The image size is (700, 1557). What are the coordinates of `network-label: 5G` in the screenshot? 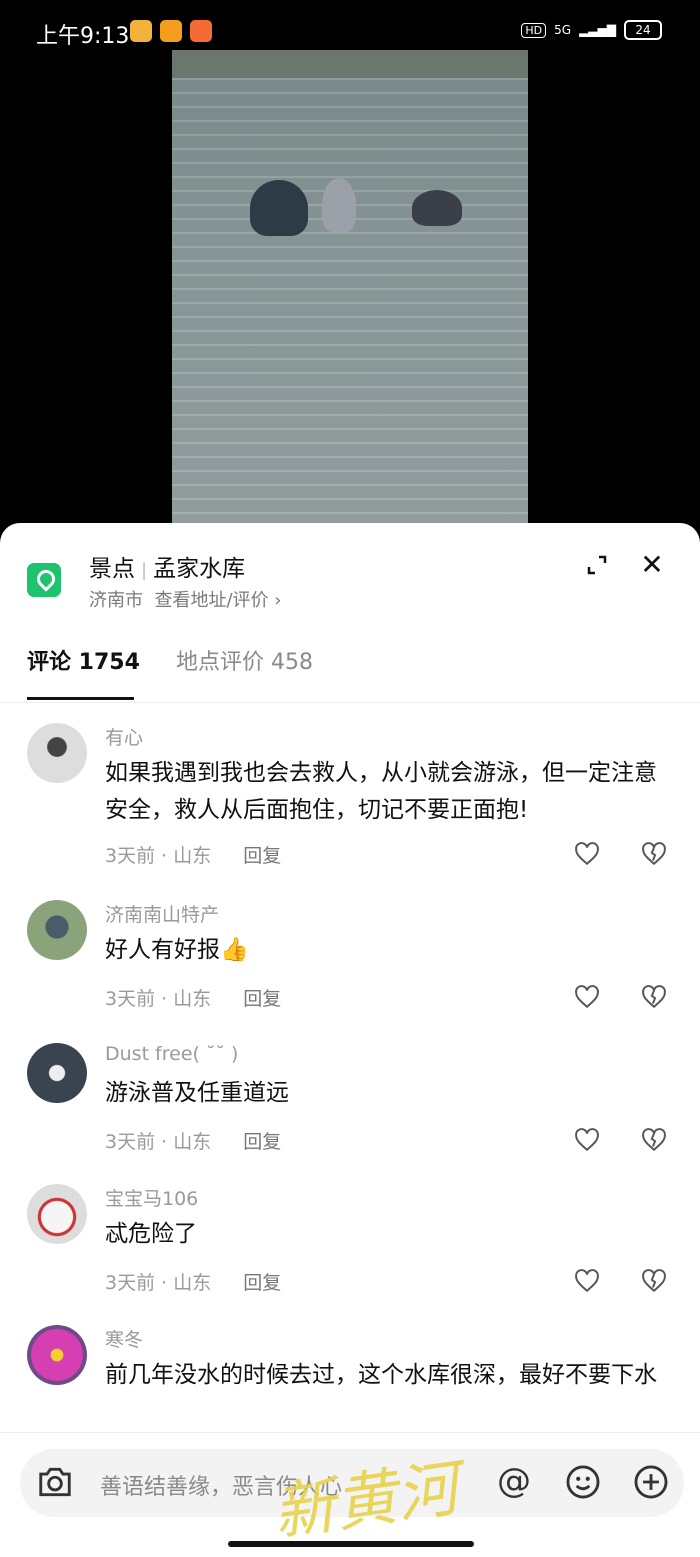 It's located at (563, 30).